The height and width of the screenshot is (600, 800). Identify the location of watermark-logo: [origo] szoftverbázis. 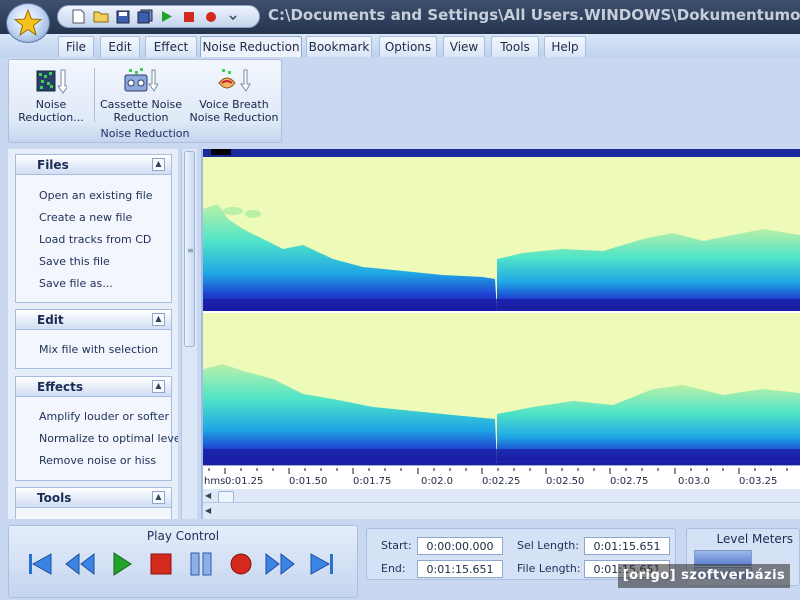
(704, 576).